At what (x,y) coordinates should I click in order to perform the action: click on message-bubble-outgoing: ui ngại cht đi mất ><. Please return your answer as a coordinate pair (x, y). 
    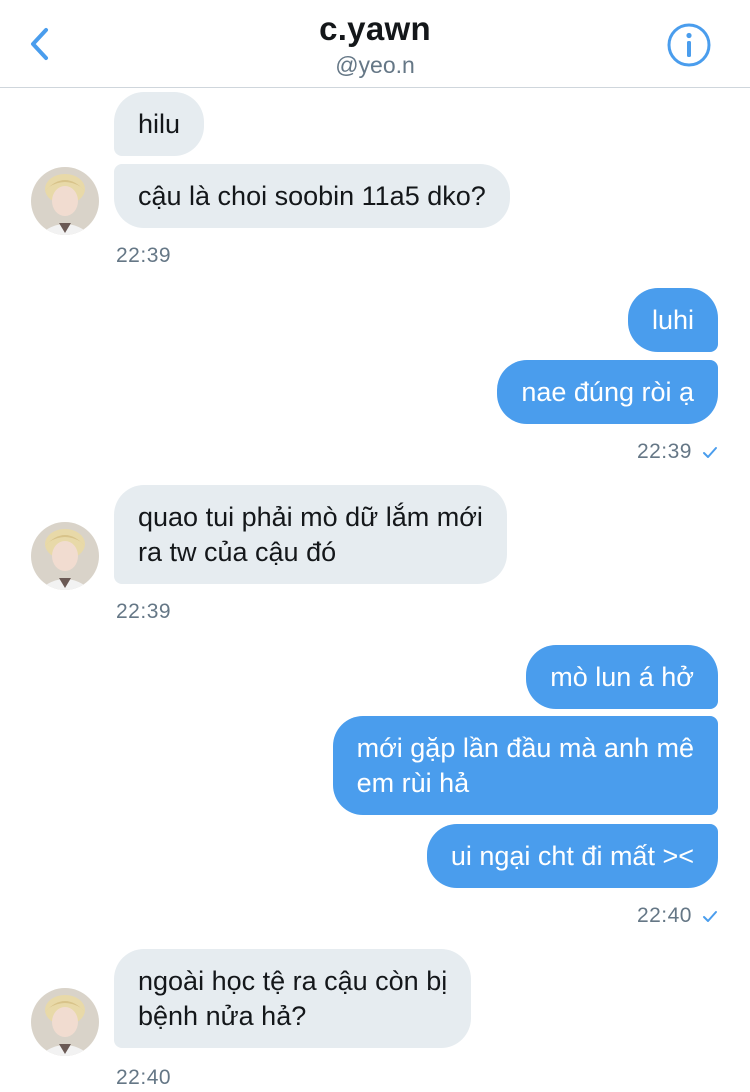
    Looking at the image, I should click on (572, 856).